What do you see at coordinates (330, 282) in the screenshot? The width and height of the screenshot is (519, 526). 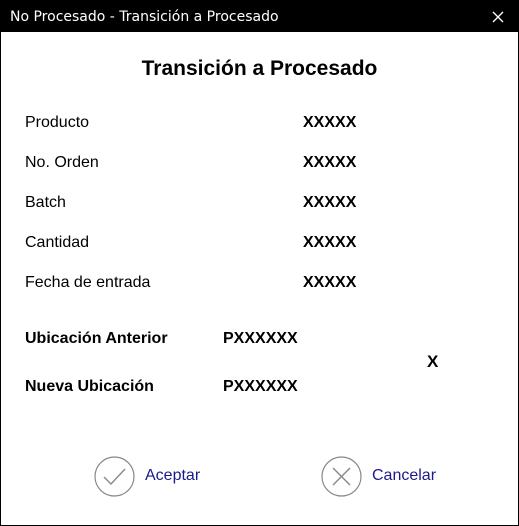 I see `entry-date-value: XXXXX` at bounding box center [330, 282].